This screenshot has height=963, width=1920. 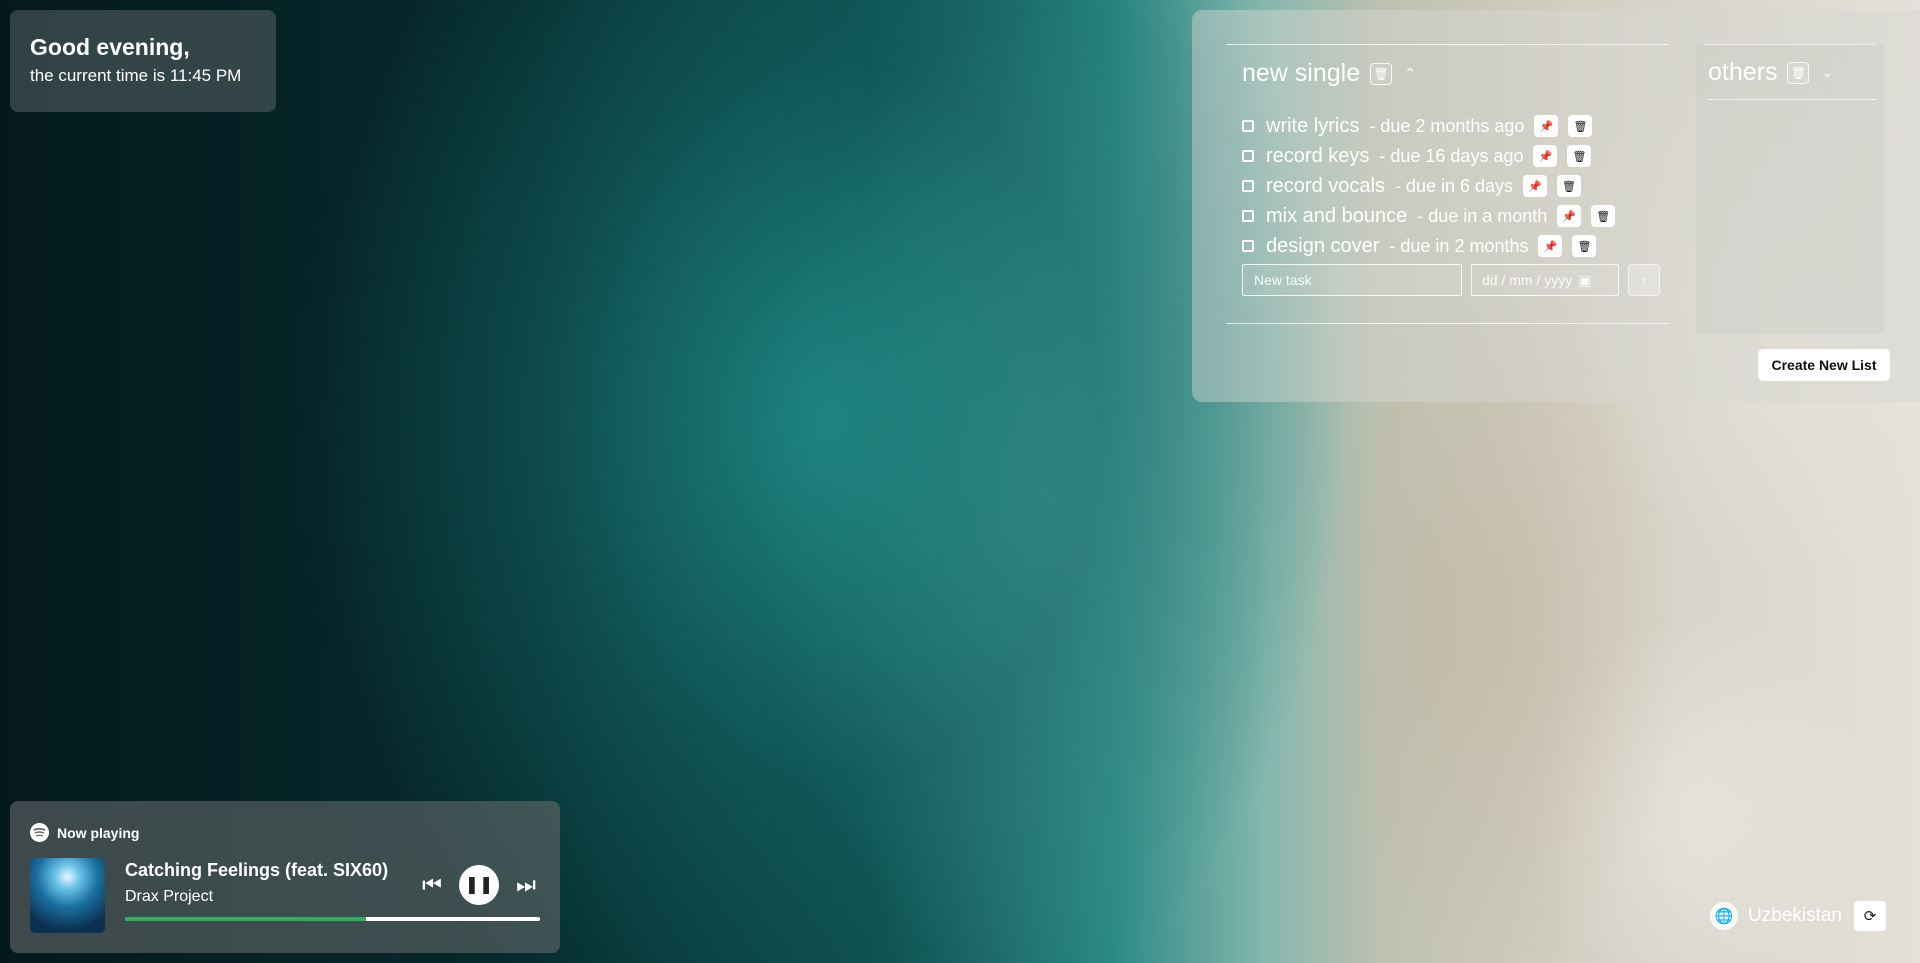 What do you see at coordinates (136, 75) in the screenshot?
I see `current-time-text: the current time is 11:45 PM` at bounding box center [136, 75].